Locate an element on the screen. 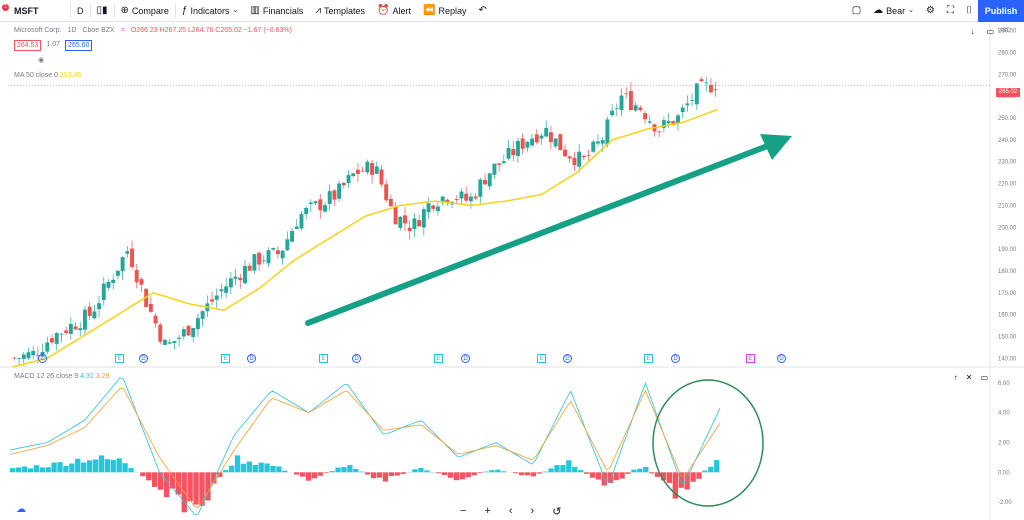  macd-tick-label: 2.00 is located at coordinates (1004, 444).